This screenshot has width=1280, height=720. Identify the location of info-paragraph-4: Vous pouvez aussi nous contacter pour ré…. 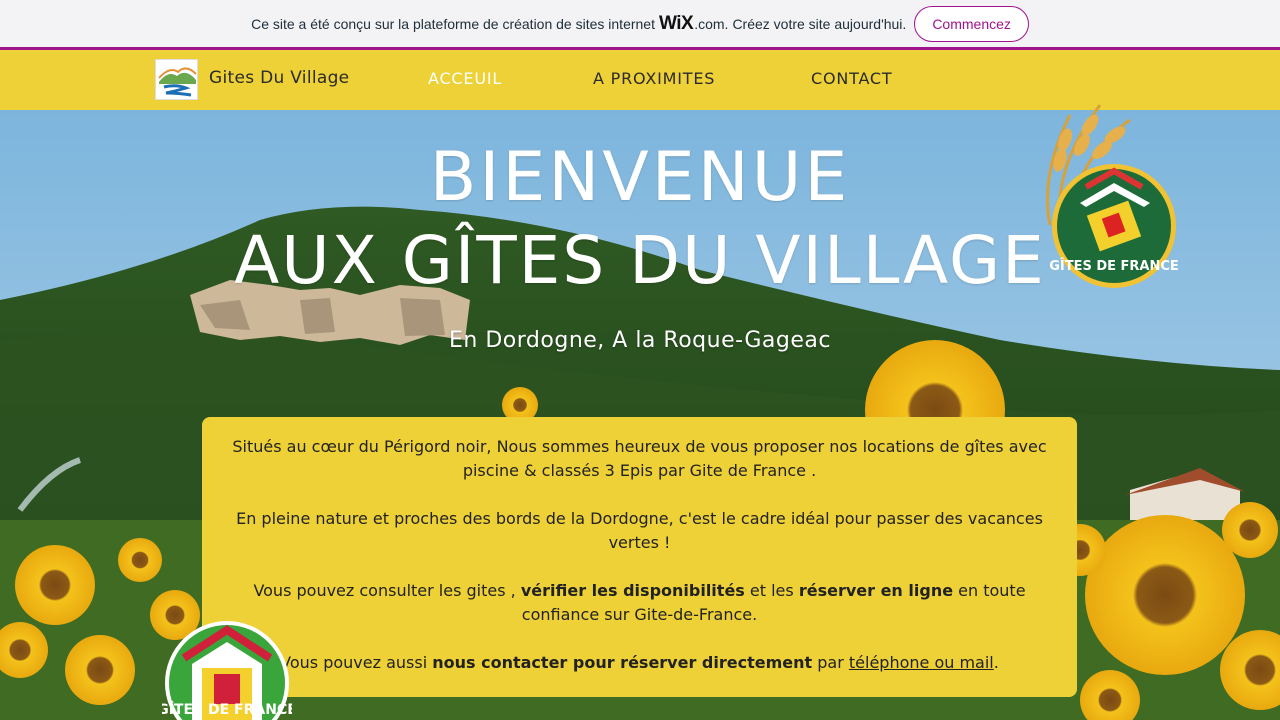
(639, 663).